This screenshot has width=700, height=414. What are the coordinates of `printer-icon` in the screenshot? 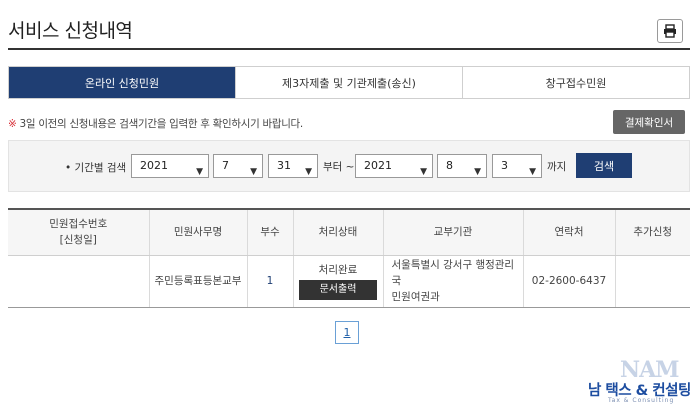 It's located at (670, 31).